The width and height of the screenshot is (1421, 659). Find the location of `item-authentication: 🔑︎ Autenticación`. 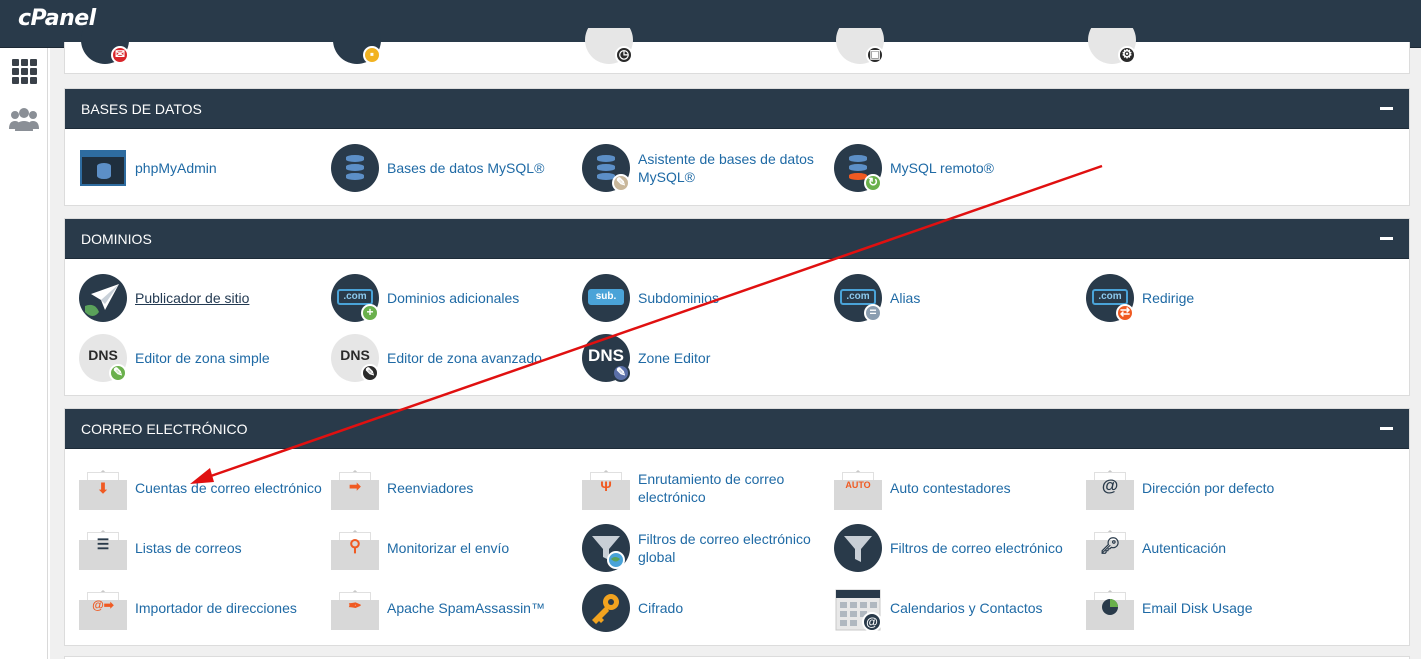

item-authentication: 🔑︎ Autenticación is located at coordinates (1210, 548).